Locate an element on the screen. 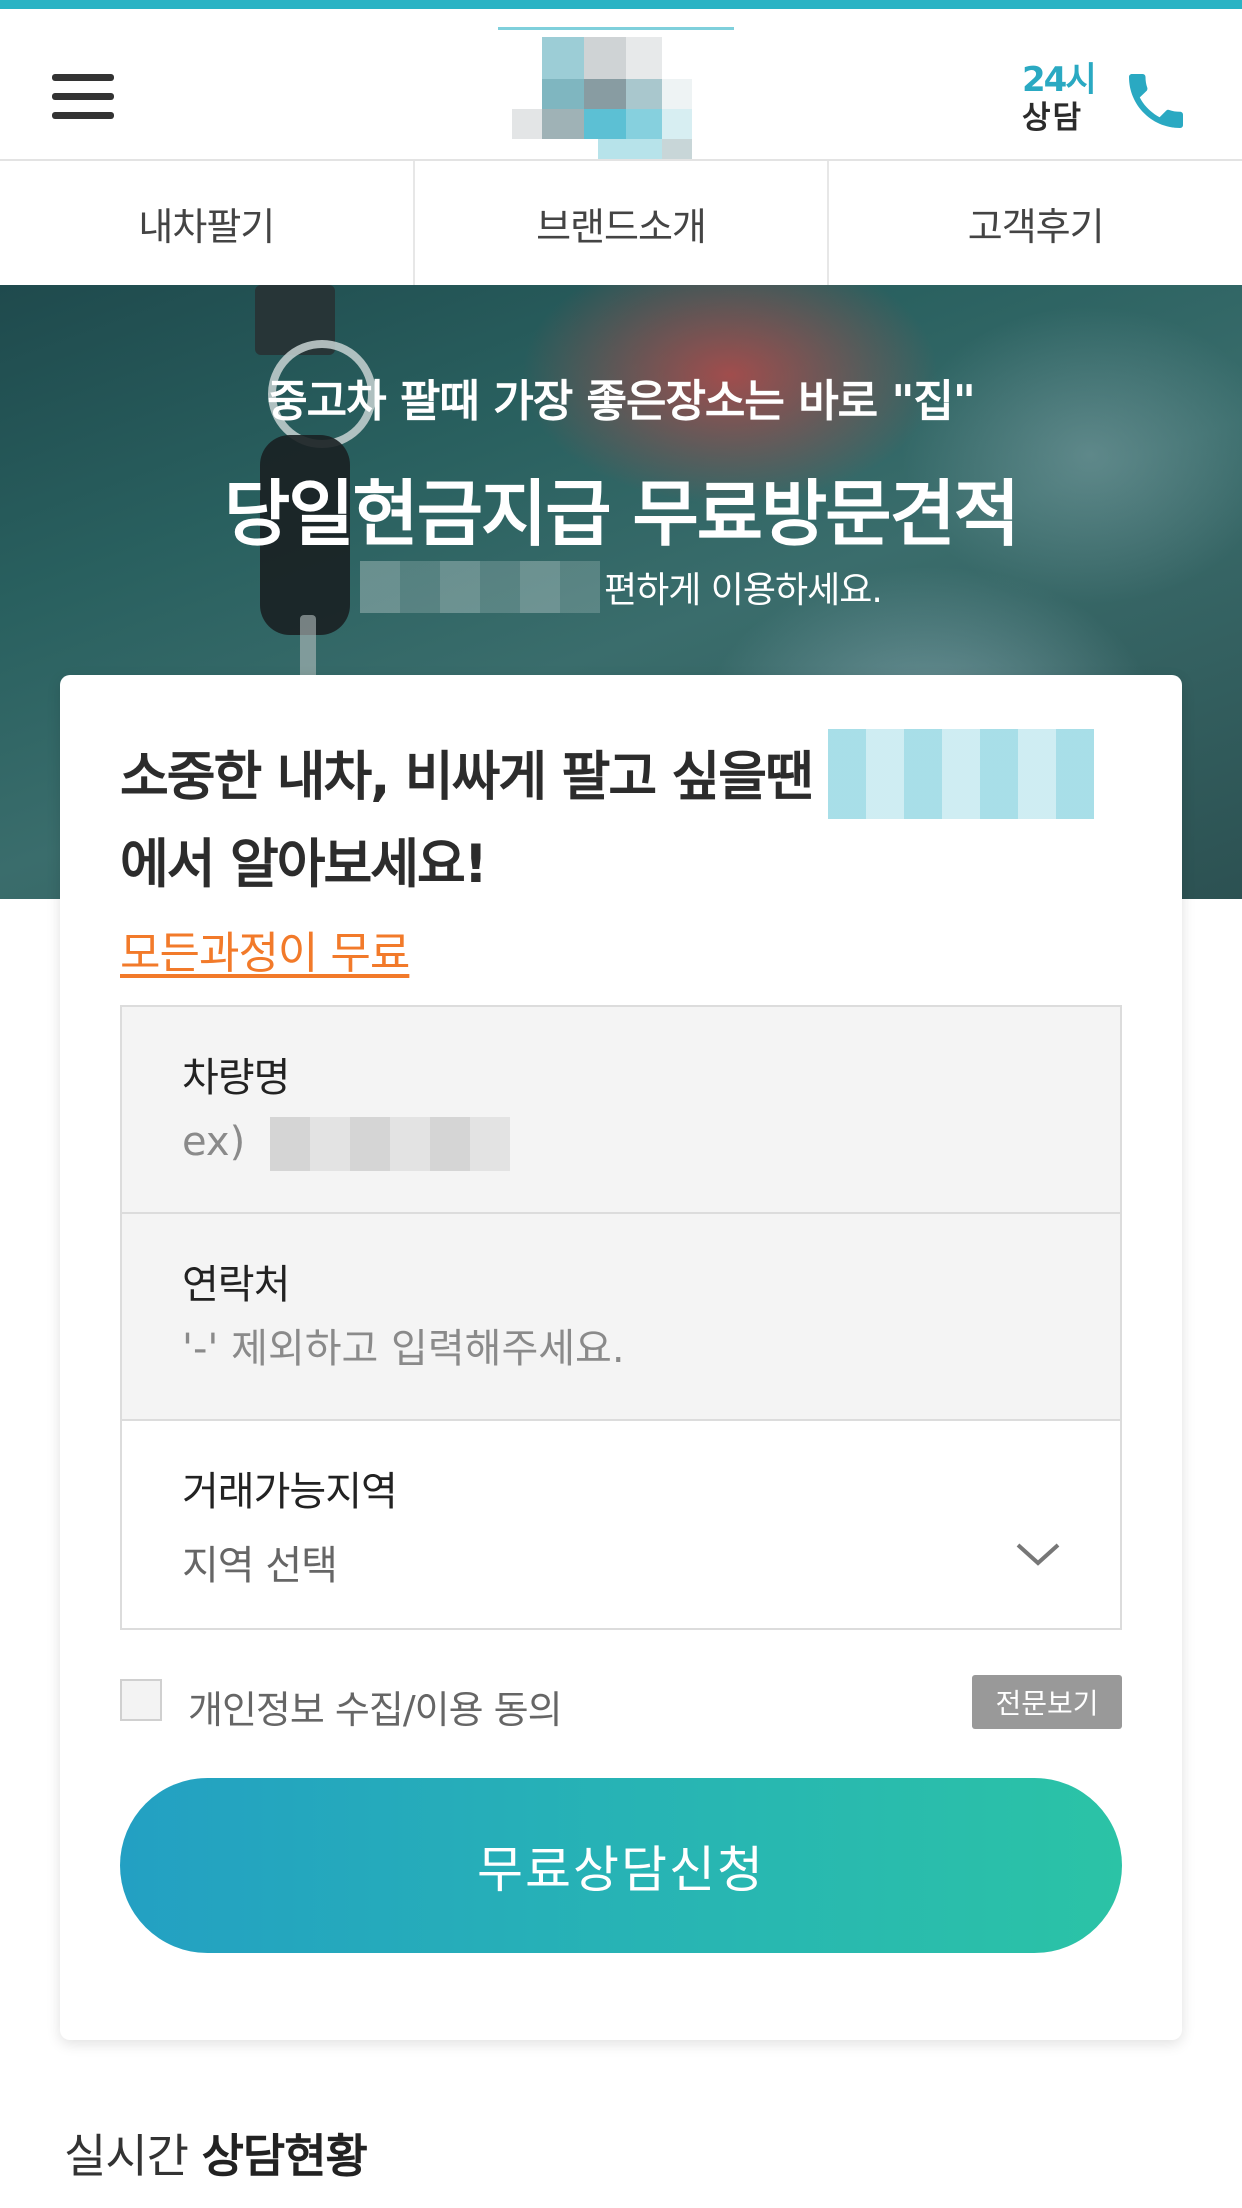 The image size is (1242, 2208). consult-24h-label: 24시 상담 is located at coordinates (1064, 102).